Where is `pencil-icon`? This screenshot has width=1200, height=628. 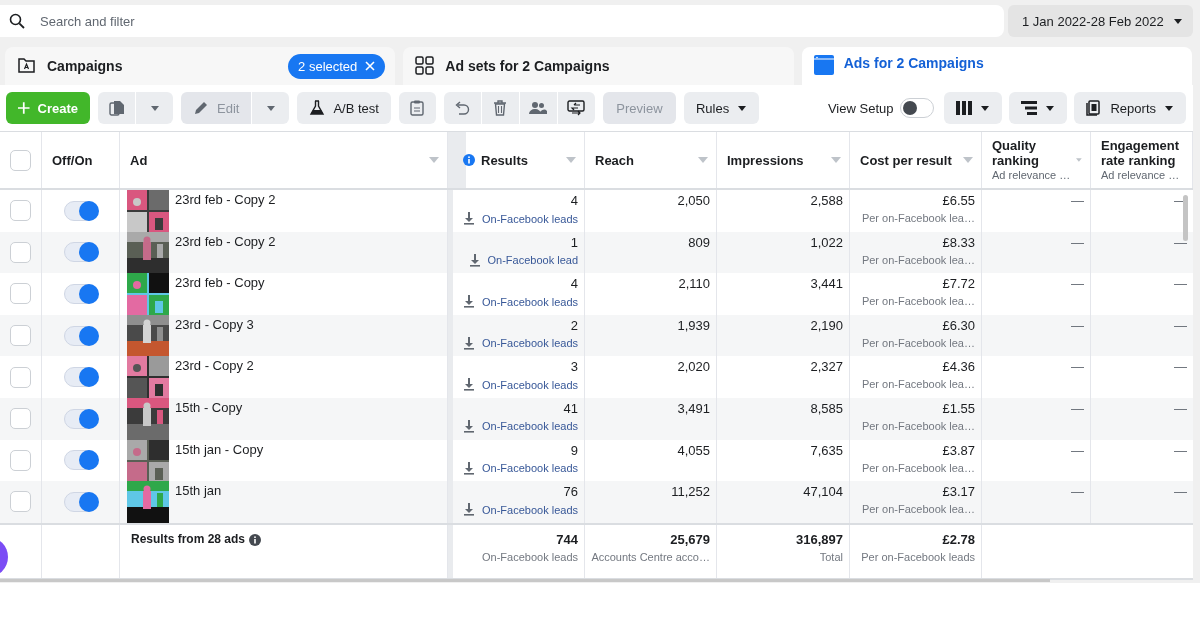 pencil-icon is located at coordinates (201, 108).